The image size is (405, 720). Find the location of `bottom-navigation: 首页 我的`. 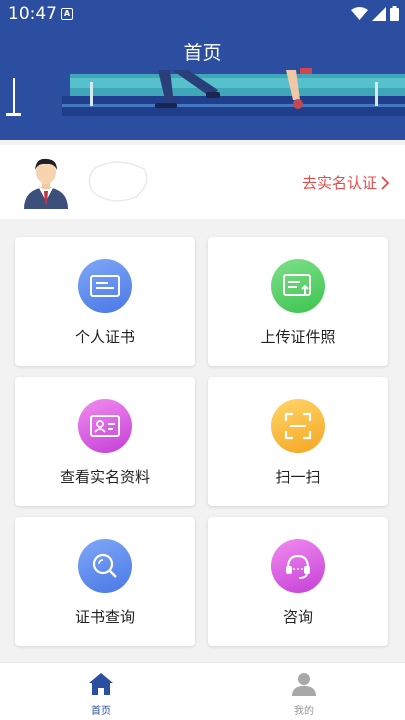

bottom-navigation: 首页 我的 is located at coordinates (202, 691).